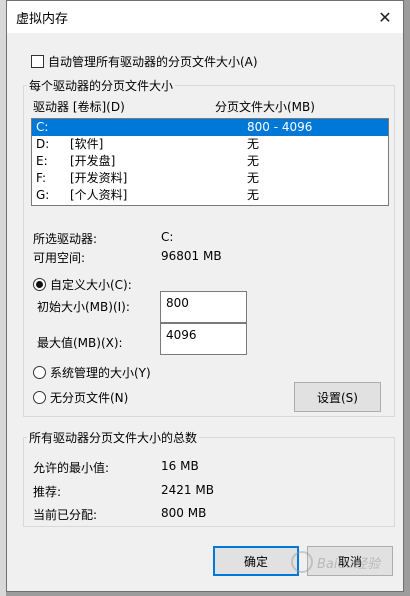  I want to click on drive-row-e: E: [开发盘] 无, so click(210, 161).